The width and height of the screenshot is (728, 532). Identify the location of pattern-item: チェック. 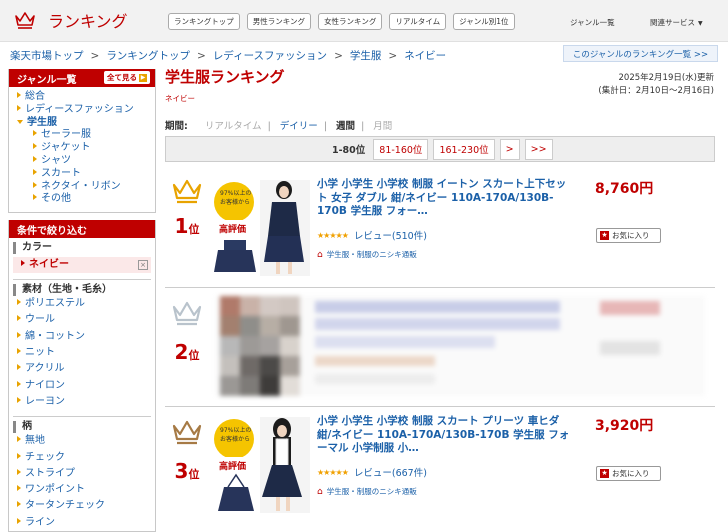
(82, 458).